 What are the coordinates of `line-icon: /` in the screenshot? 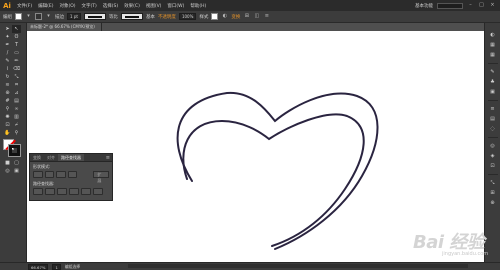 It's located at (7, 53).